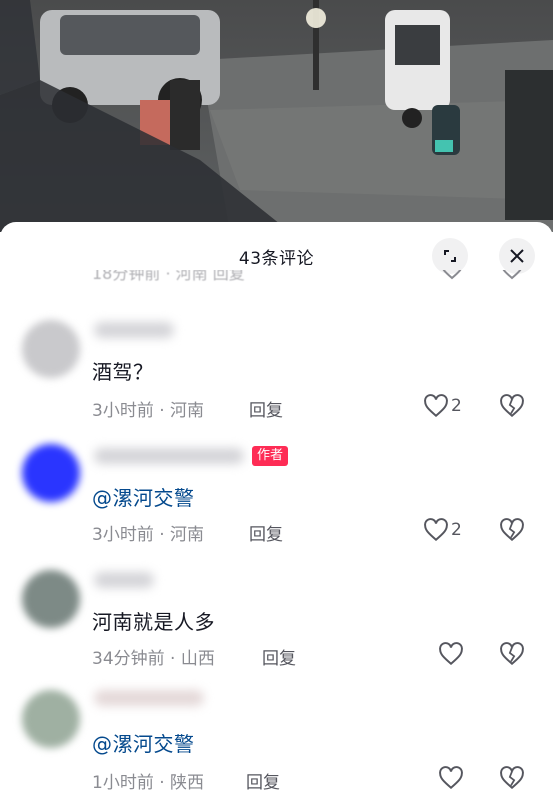 Image resolution: width=553 pixels, height=800 pixels. Describe the element at coordinates (168, 276) in the screenshot. I see `previous-comment-meta: 18分钟前 · 河南 回复` at that location.